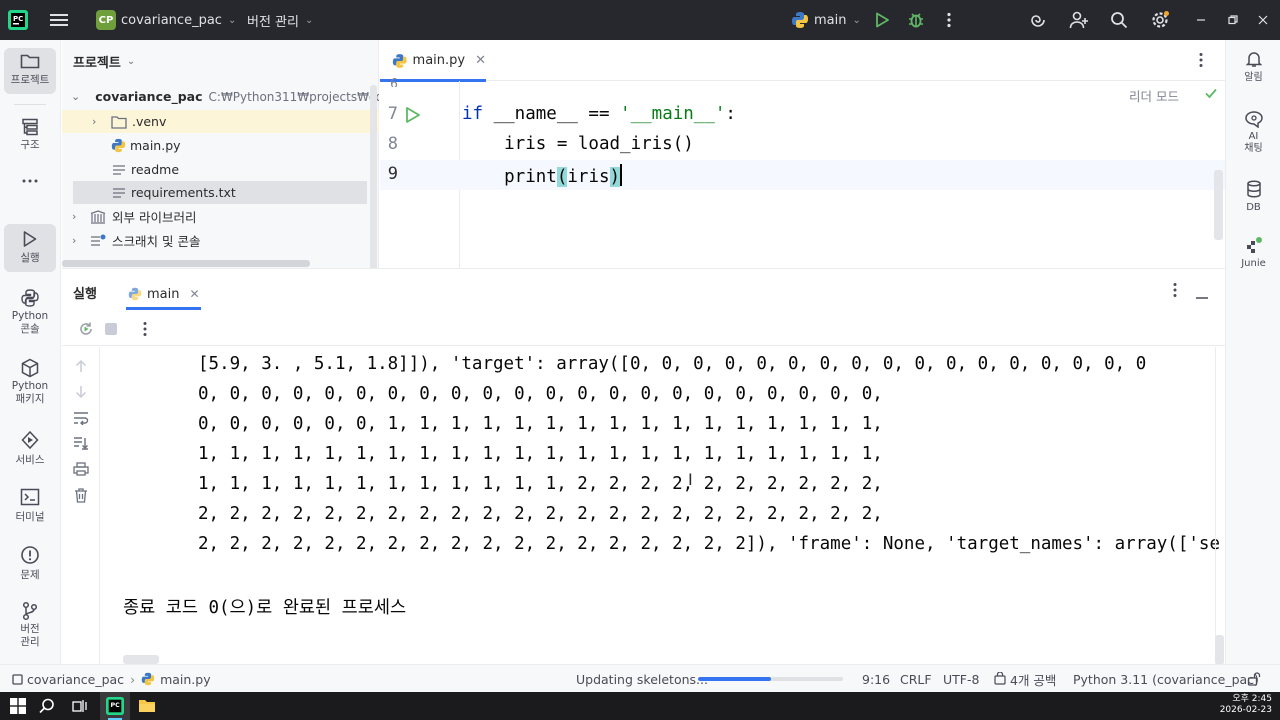  I want to click on divider, so click(30, 104).